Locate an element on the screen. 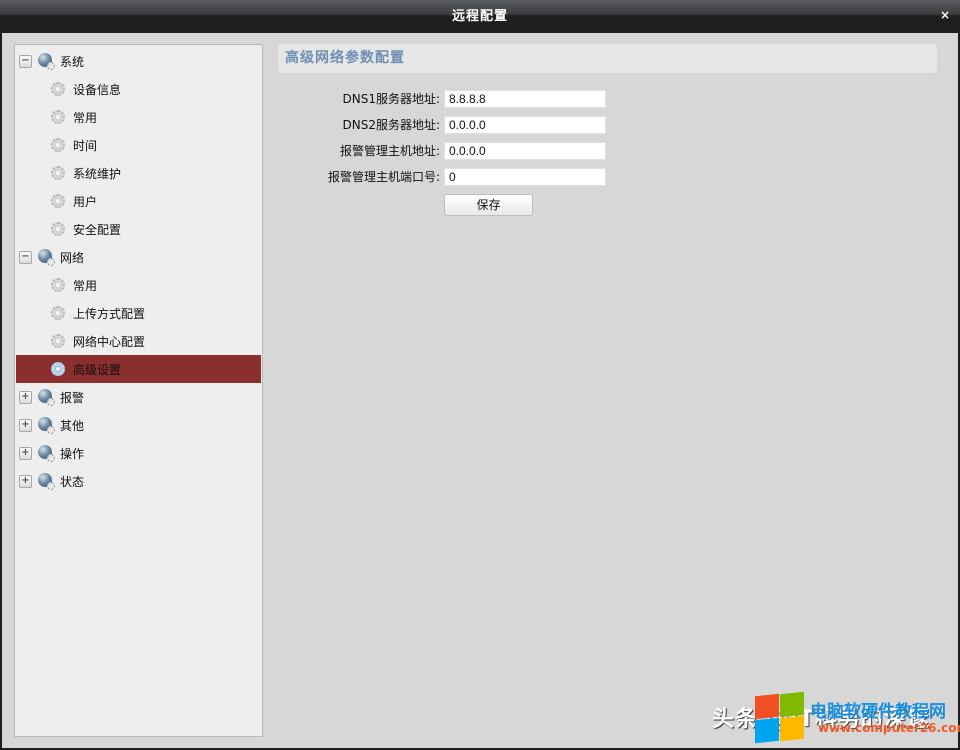 This screenshot has width=960, height=750. tree-item-device-info: 设备信息 is located at coordinates (138, 89).